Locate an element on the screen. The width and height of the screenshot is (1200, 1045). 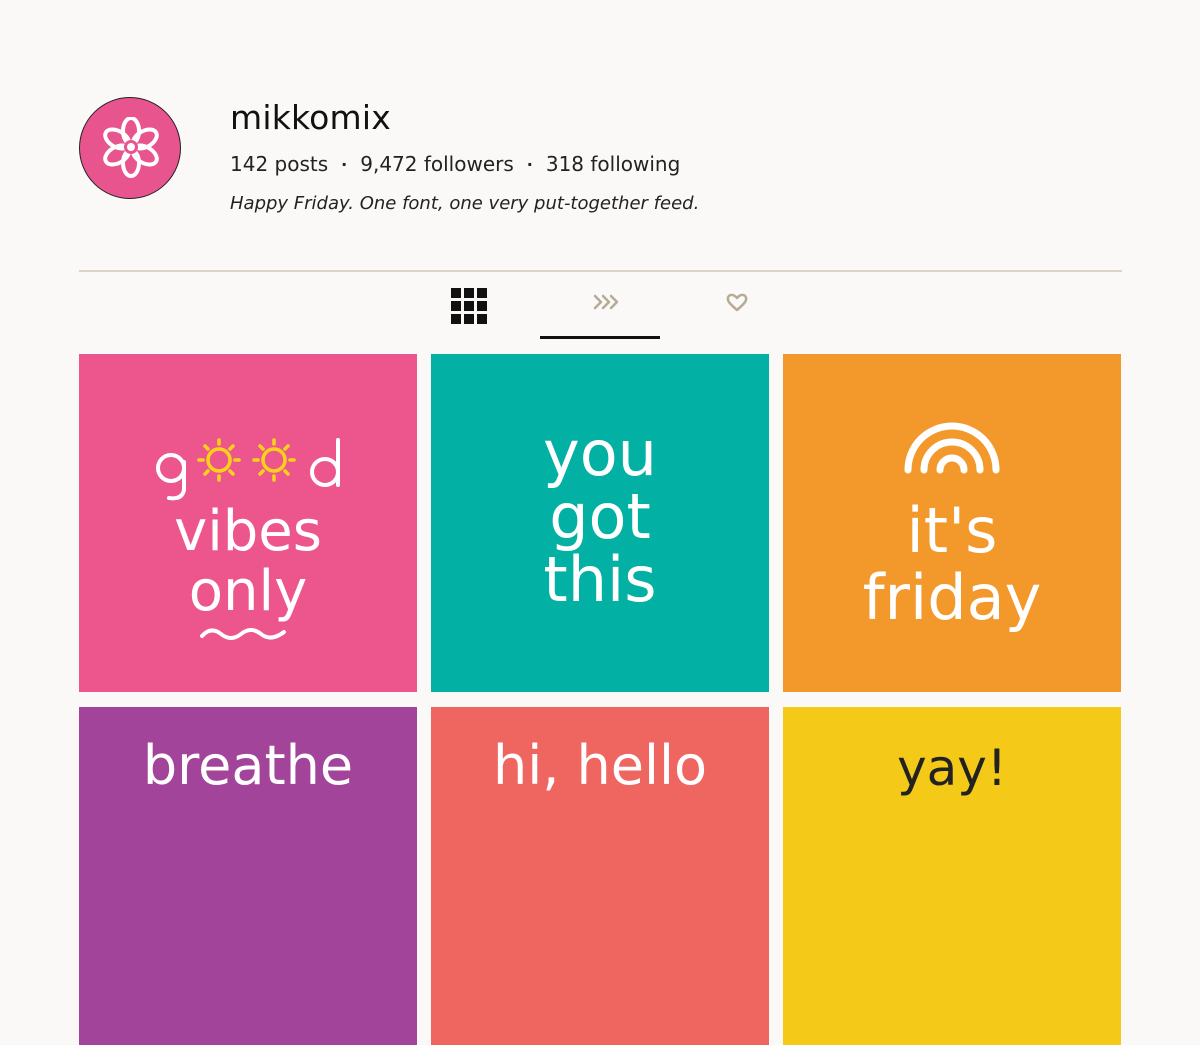
avatar is located at coordinates (131, 149).